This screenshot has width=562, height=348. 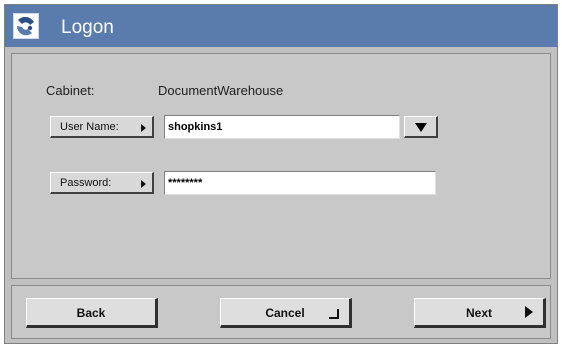 I want to click on title-bar: Logon, so click(x=281, y=26).